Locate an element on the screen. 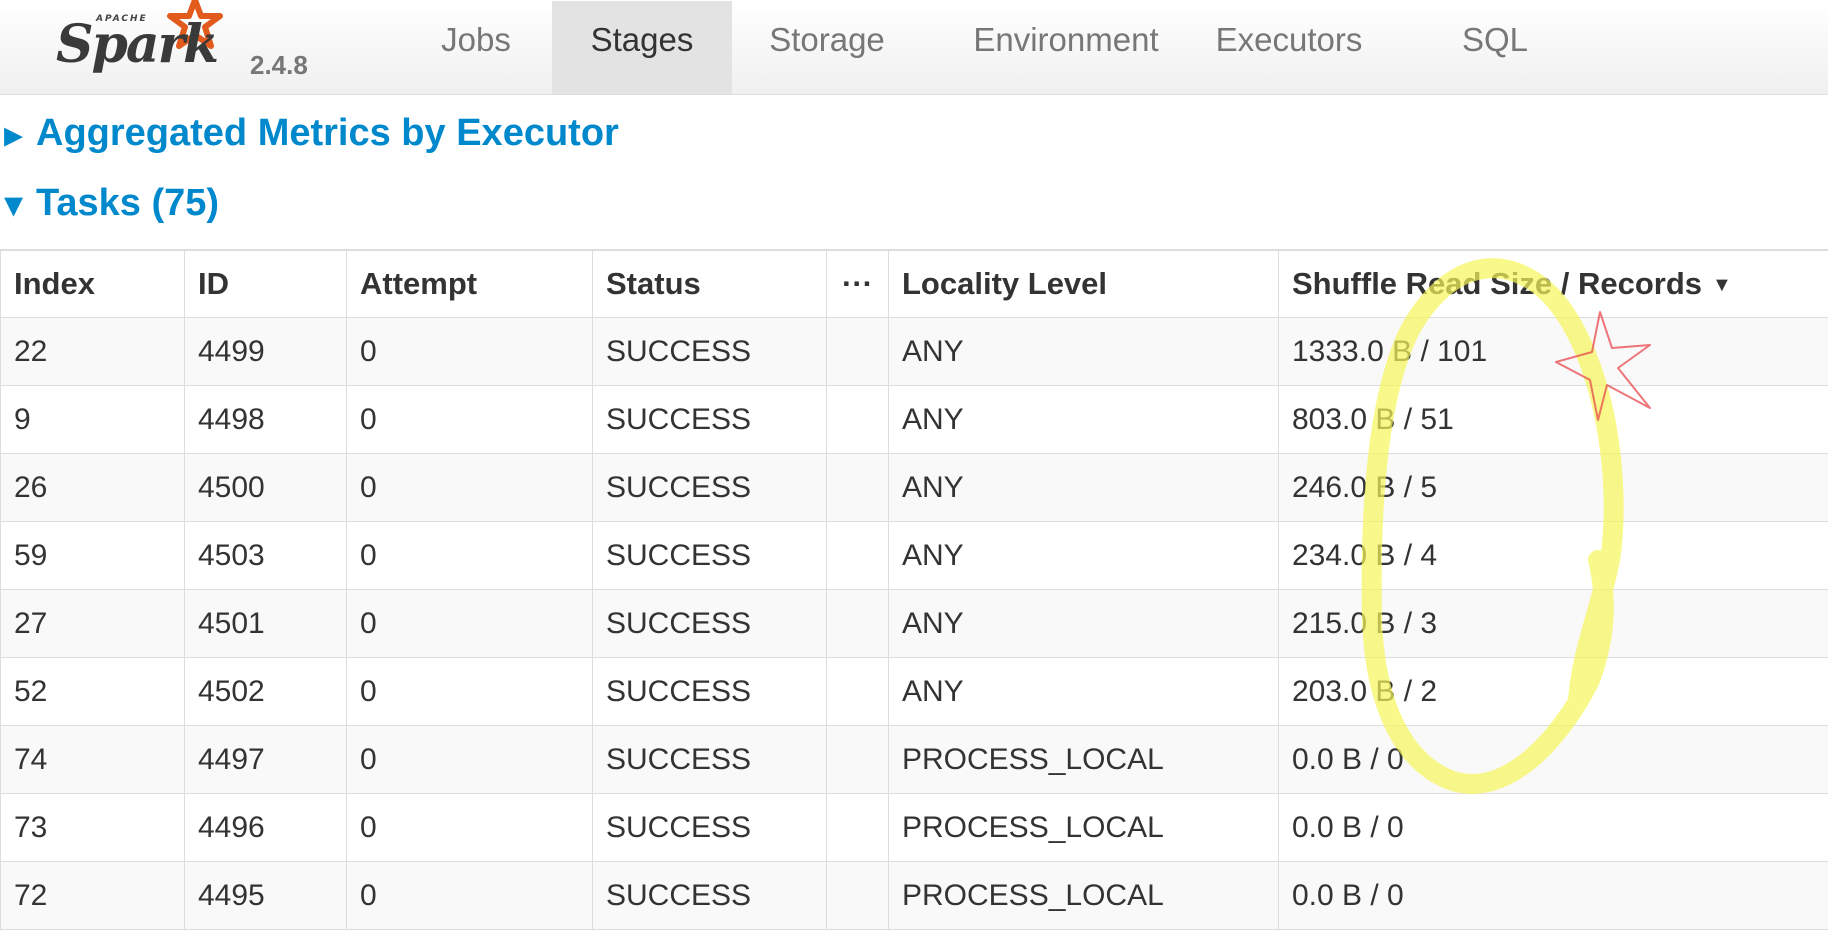  cell-shuffle-read: 803.0 B / 51 is located at coordinates (1553, 420).